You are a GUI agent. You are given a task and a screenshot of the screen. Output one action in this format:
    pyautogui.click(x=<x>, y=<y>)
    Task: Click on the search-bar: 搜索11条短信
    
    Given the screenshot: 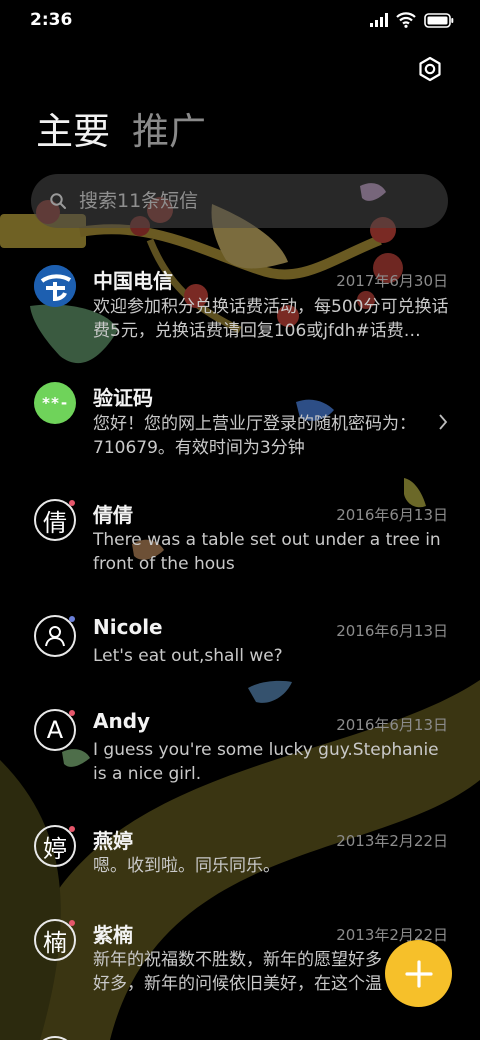 What is the action you would take?
    pyautogui.click(x=239, y=201)
    